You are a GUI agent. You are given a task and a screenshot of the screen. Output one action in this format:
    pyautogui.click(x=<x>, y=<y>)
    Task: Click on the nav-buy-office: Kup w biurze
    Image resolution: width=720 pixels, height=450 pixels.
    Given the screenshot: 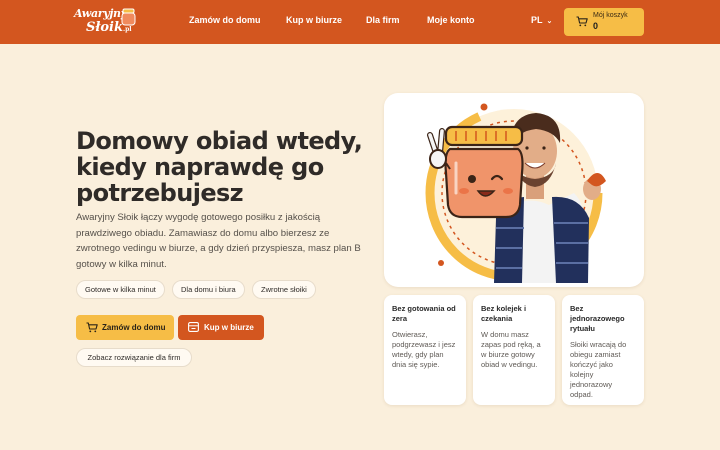 What is the action you would take?
    pyautogui.click(x=314, y=20)
    